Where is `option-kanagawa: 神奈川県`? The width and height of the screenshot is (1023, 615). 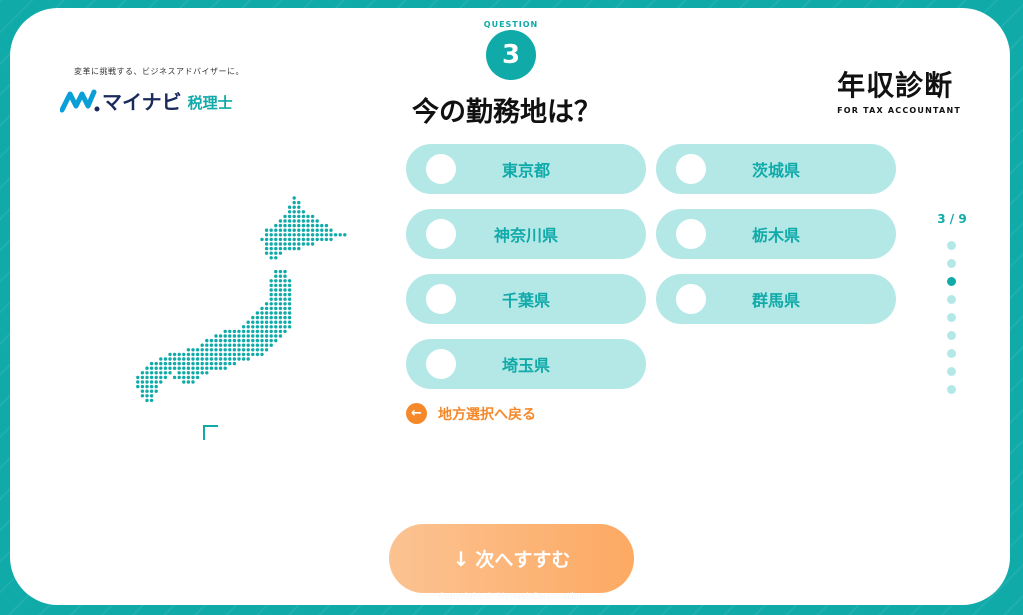 option-kanagawa: 神奈川県 is located at coordinates (526, 234).